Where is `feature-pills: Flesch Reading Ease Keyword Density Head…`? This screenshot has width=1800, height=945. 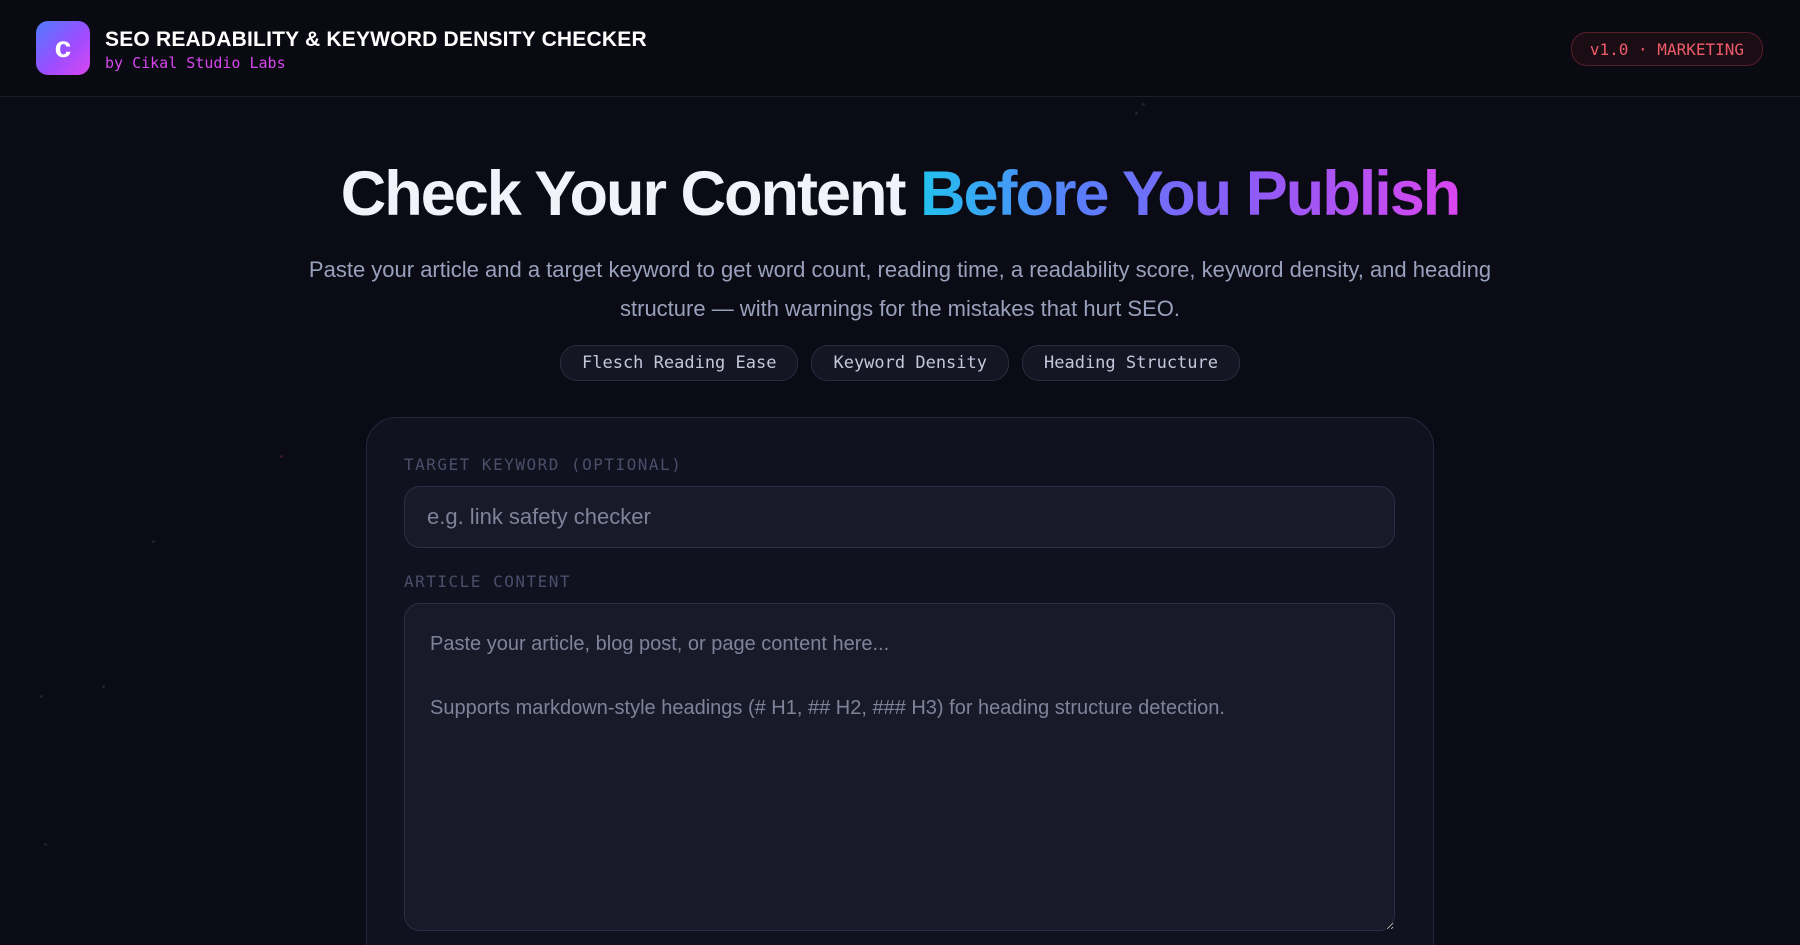
feature-pills: Flesch Reading Ease Keyword Density Head… is located at coordinates (900, 363).